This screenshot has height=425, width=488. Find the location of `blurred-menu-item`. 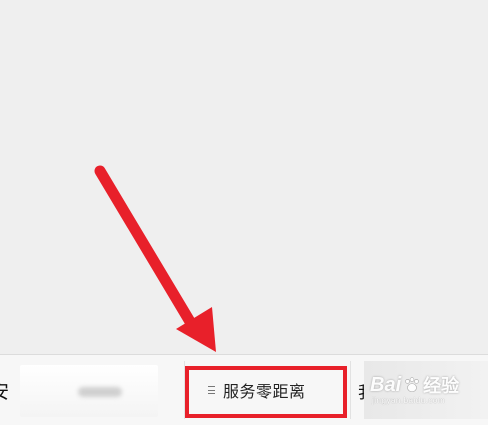

blurred-menu-item is located at coordinates (89, 391).